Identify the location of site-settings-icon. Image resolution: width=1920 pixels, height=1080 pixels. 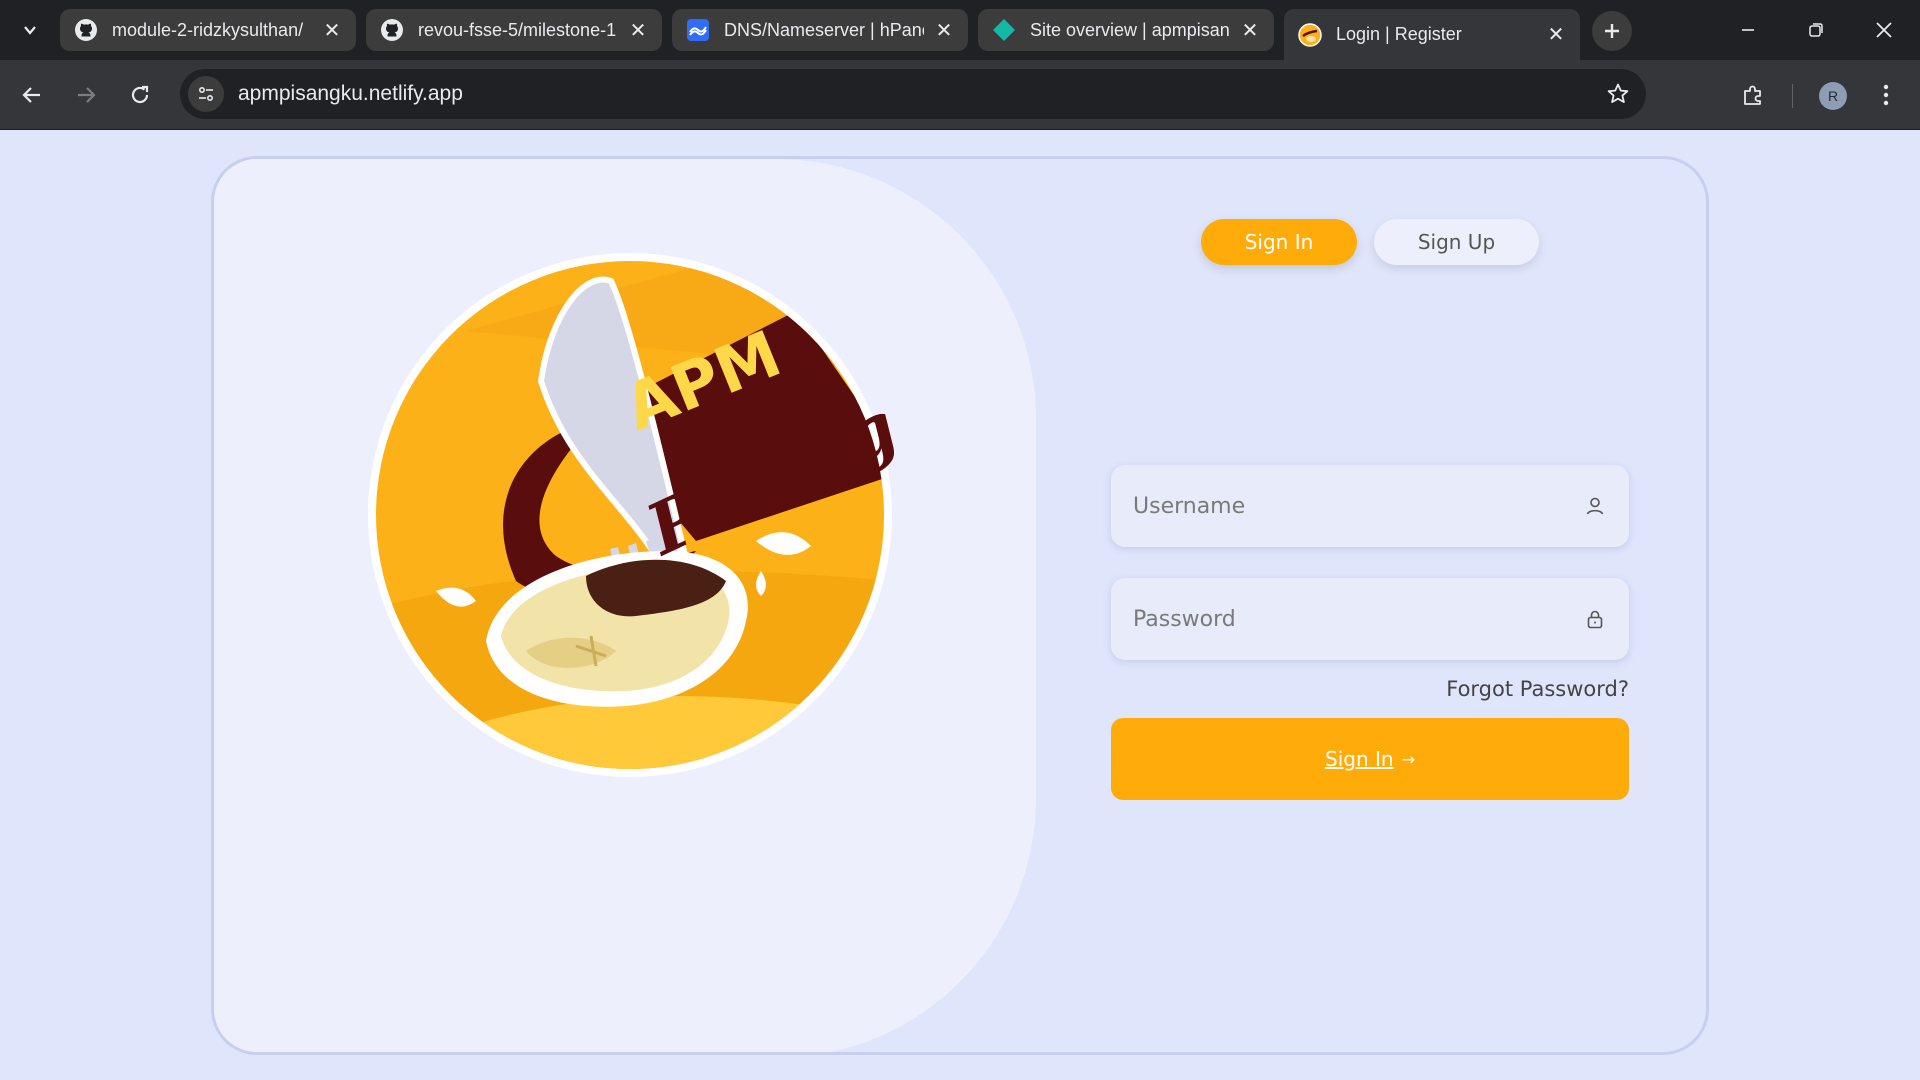
(206, 94).